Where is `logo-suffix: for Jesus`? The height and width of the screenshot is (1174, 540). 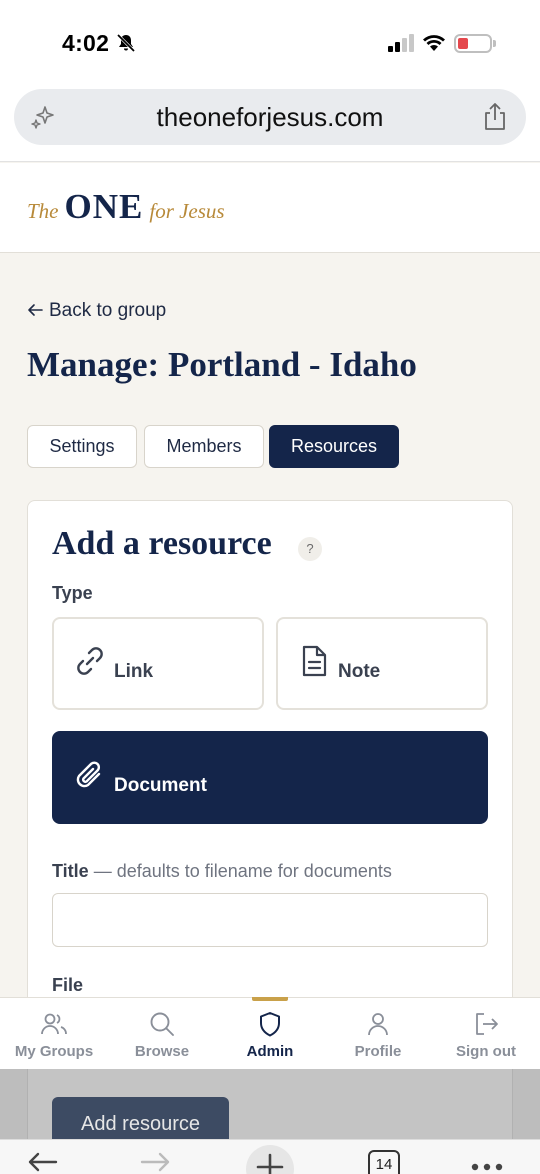 logo-suffix: for Jesus is located at coordinates (187, 211).